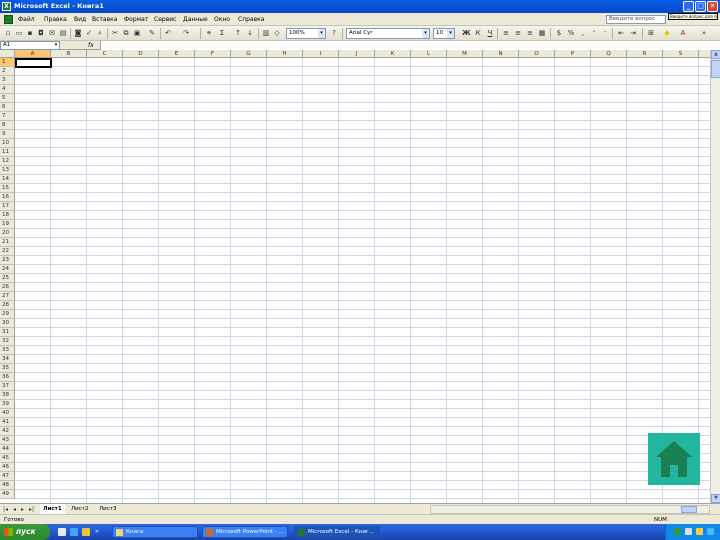  What do you see at coordinates (30, 33) in the screenshot?
I see `save-icon: ▪` at bounding box center [30, 33].